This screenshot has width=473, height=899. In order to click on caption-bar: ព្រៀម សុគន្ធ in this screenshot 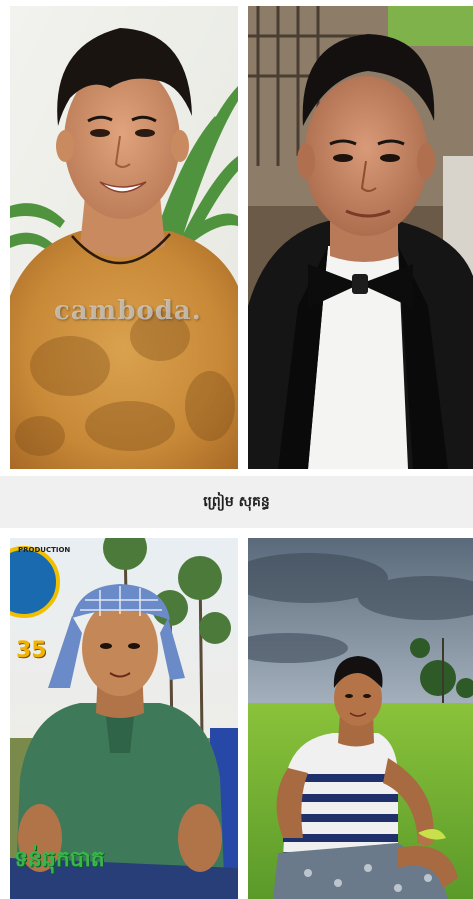, I will do `click(236, 502)`.